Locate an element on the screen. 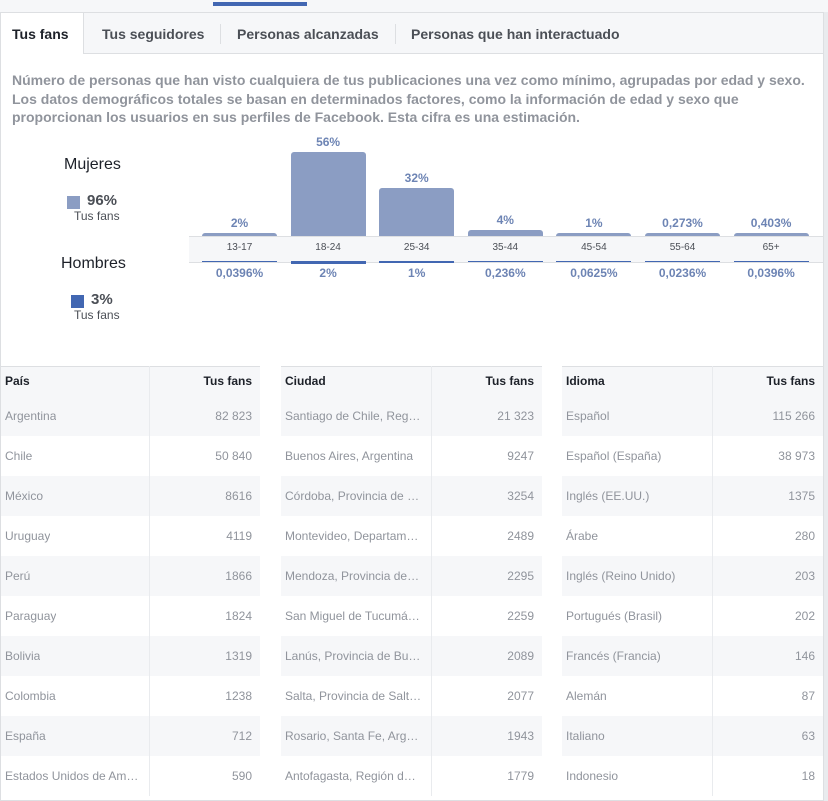 The width and height of the screenshot is (828, 801). cell-name: Perú is located at coordinates (18, 576).